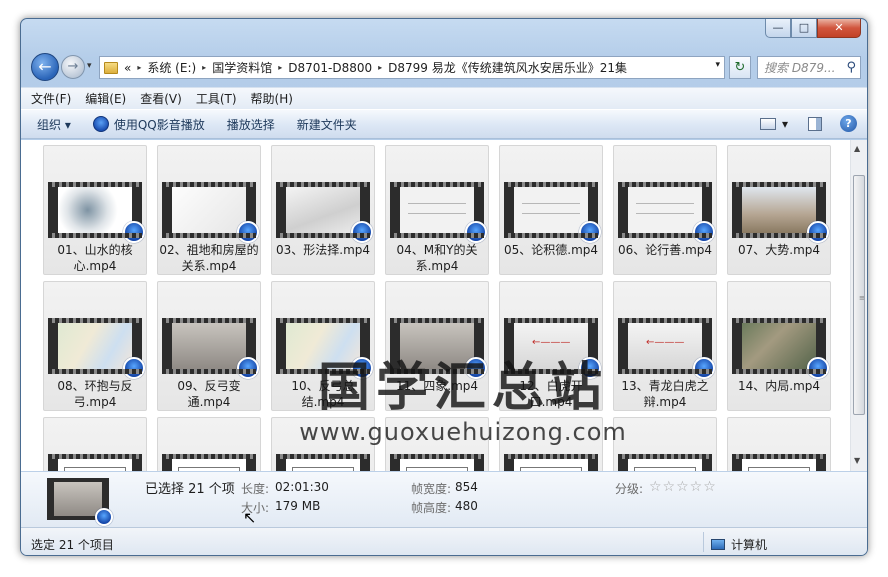 The width and height of the screenshot is (888, 577). I want to click on file-tile: 04、M和Y的关系.mp4, so click(437, 210).